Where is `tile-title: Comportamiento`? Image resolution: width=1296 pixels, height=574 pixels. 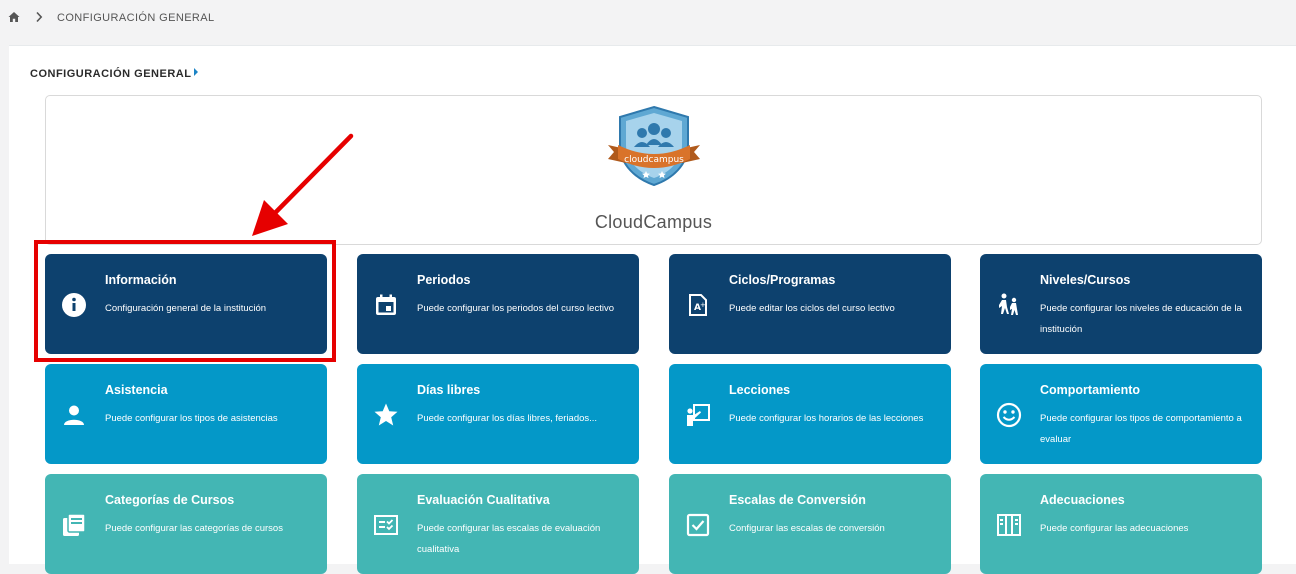
tile-title: Comportamiento is located at coordinates (1090, 390).